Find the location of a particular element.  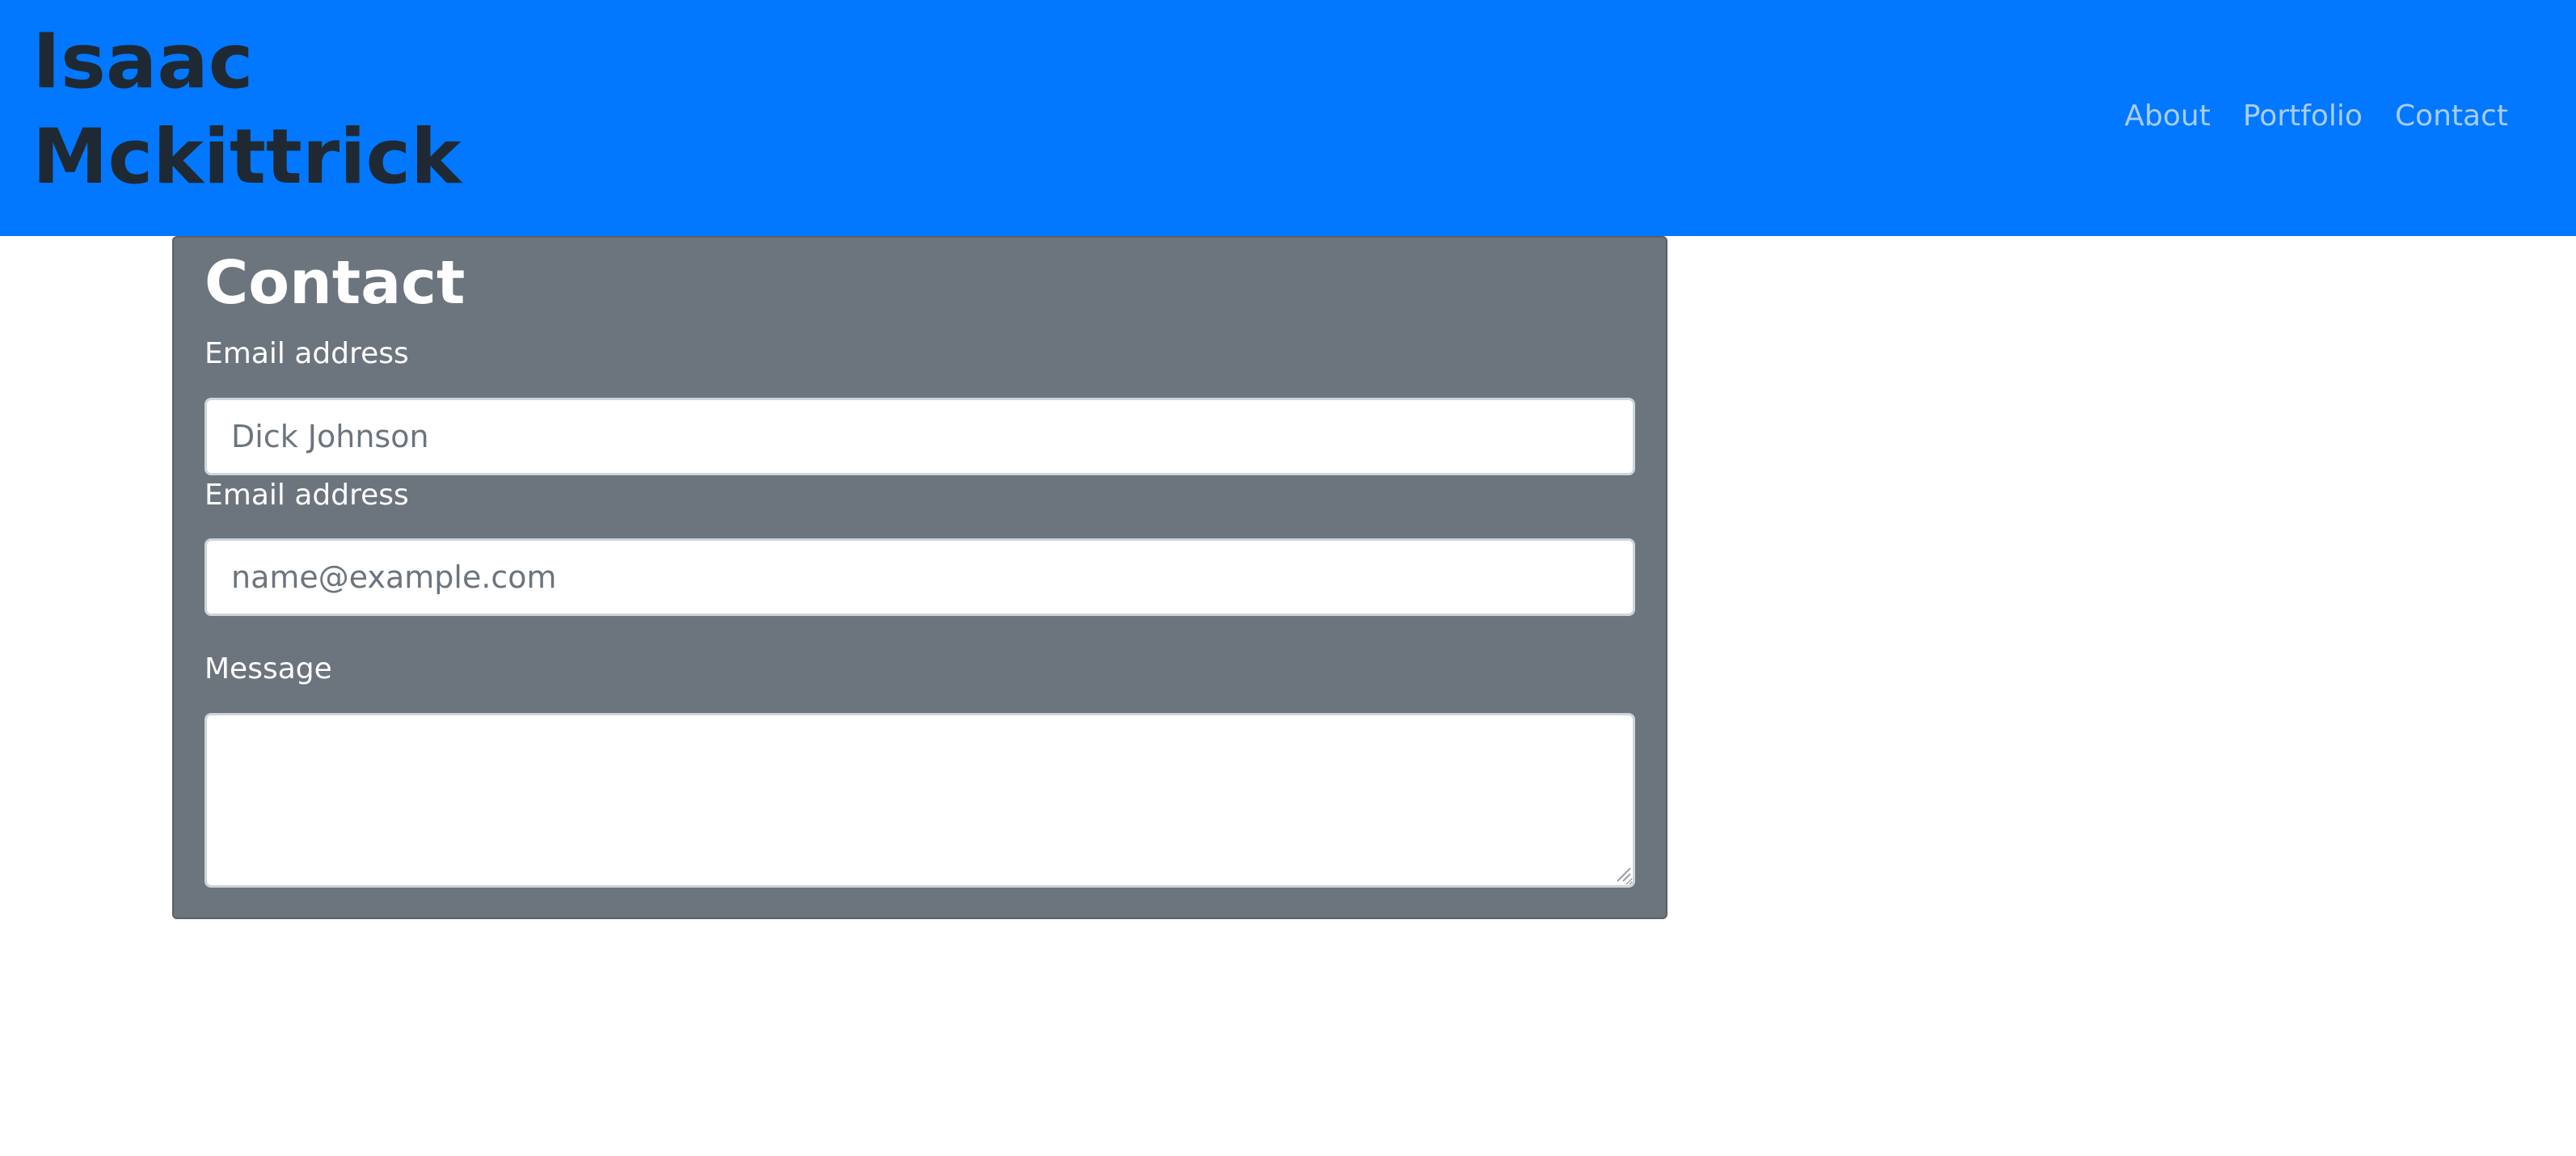

nav-links: About Portfolio Contact is located at coordinates (2316, 116).